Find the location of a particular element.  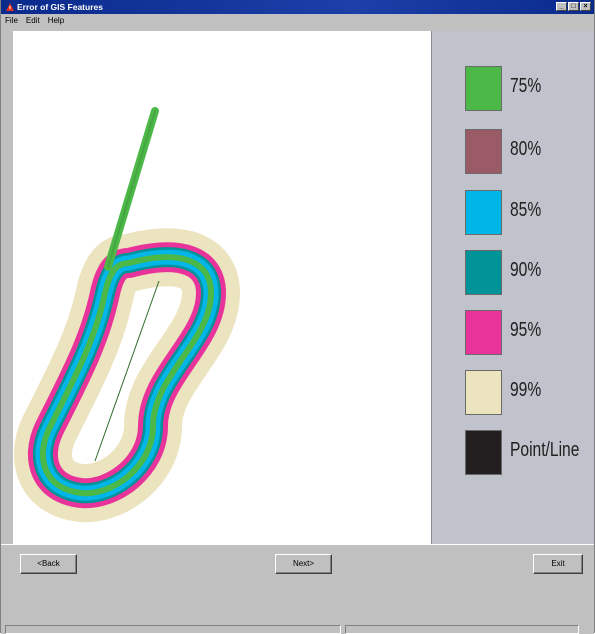

back-button: <Back is located at coordinates (48, 564).